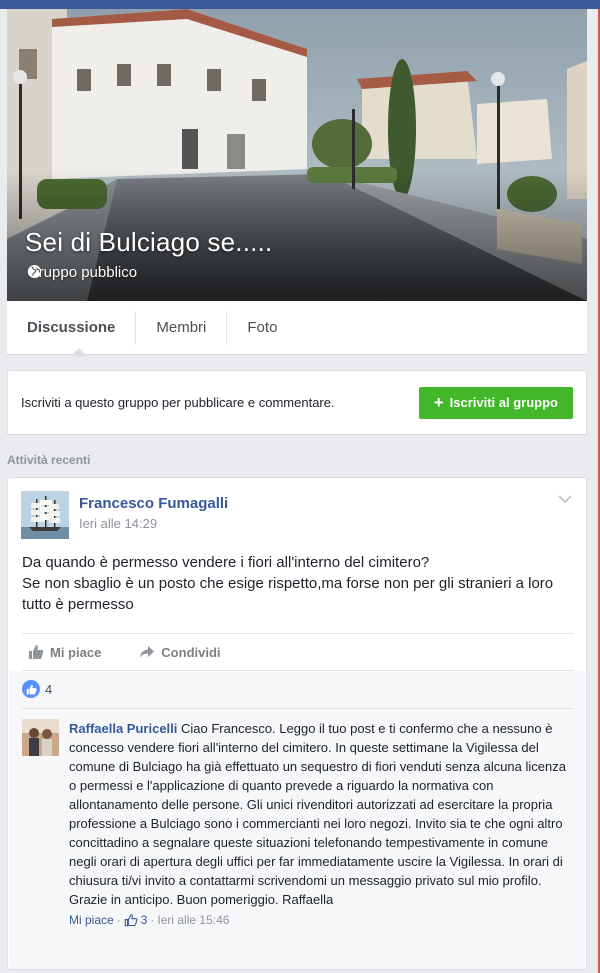 This screenshot has width=600, height=973. I want to click on ship-avatar-image, so click(45, 515).